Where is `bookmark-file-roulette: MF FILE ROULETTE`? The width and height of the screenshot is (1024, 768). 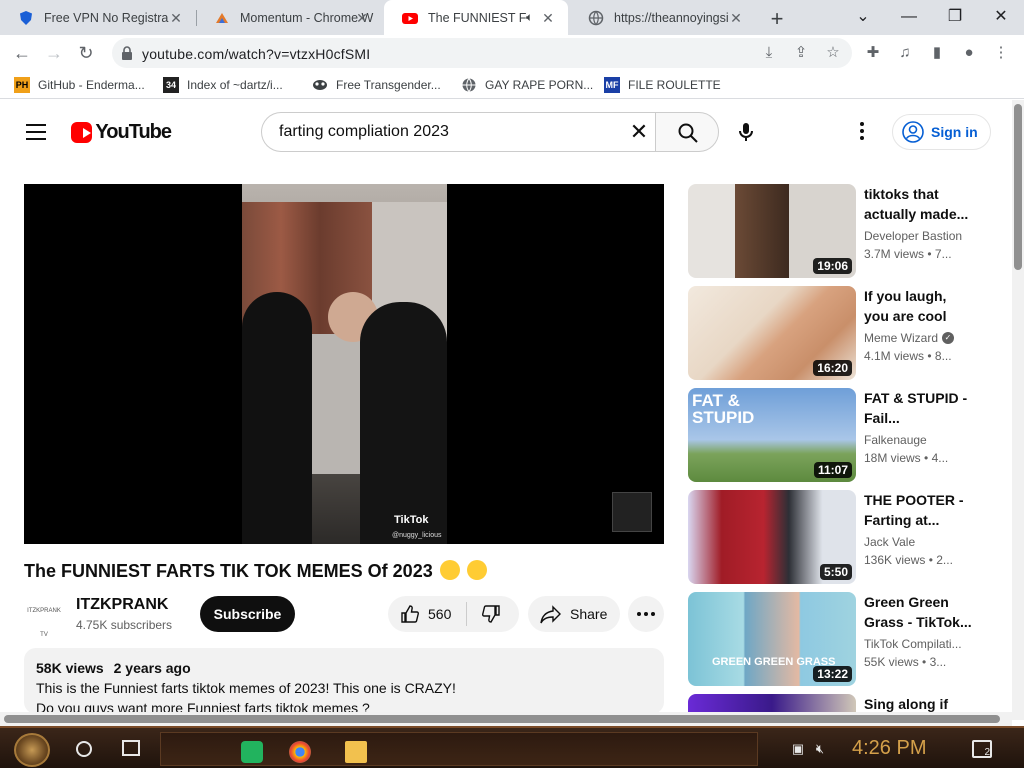 bookmark-file-roulette: MF FILE ROULETTE is located at coordinates (662, 85).